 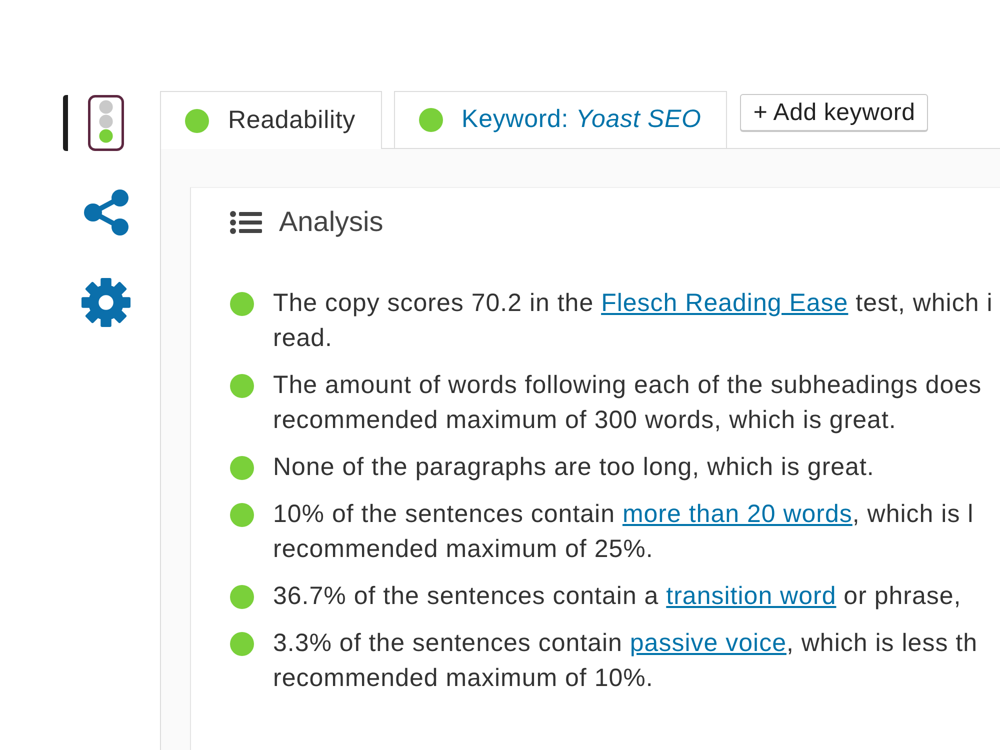 What do you see at coordinates (633, 321) in the screenshot?
I see `analysis-result-text: The copy scores 70.2 in the Flesch Reading Ease test, which i read.` at bounding box center [633, 321].